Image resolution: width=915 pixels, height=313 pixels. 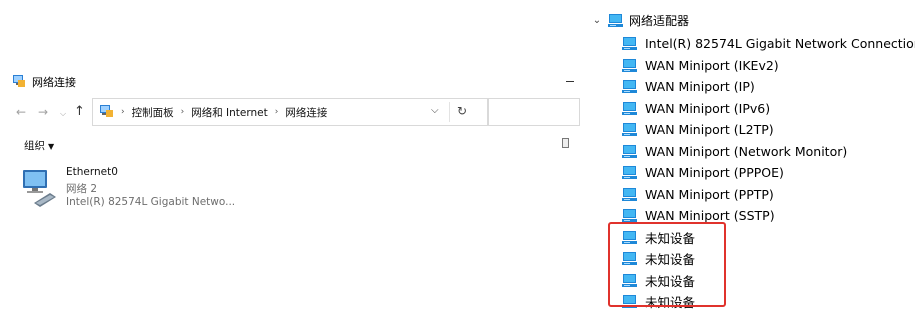 What do you see at coordinates (709, 130) in the screenshot?
I see `adapter-label: WAN Miniport (L2TP)` at bounding box center [709, 130].